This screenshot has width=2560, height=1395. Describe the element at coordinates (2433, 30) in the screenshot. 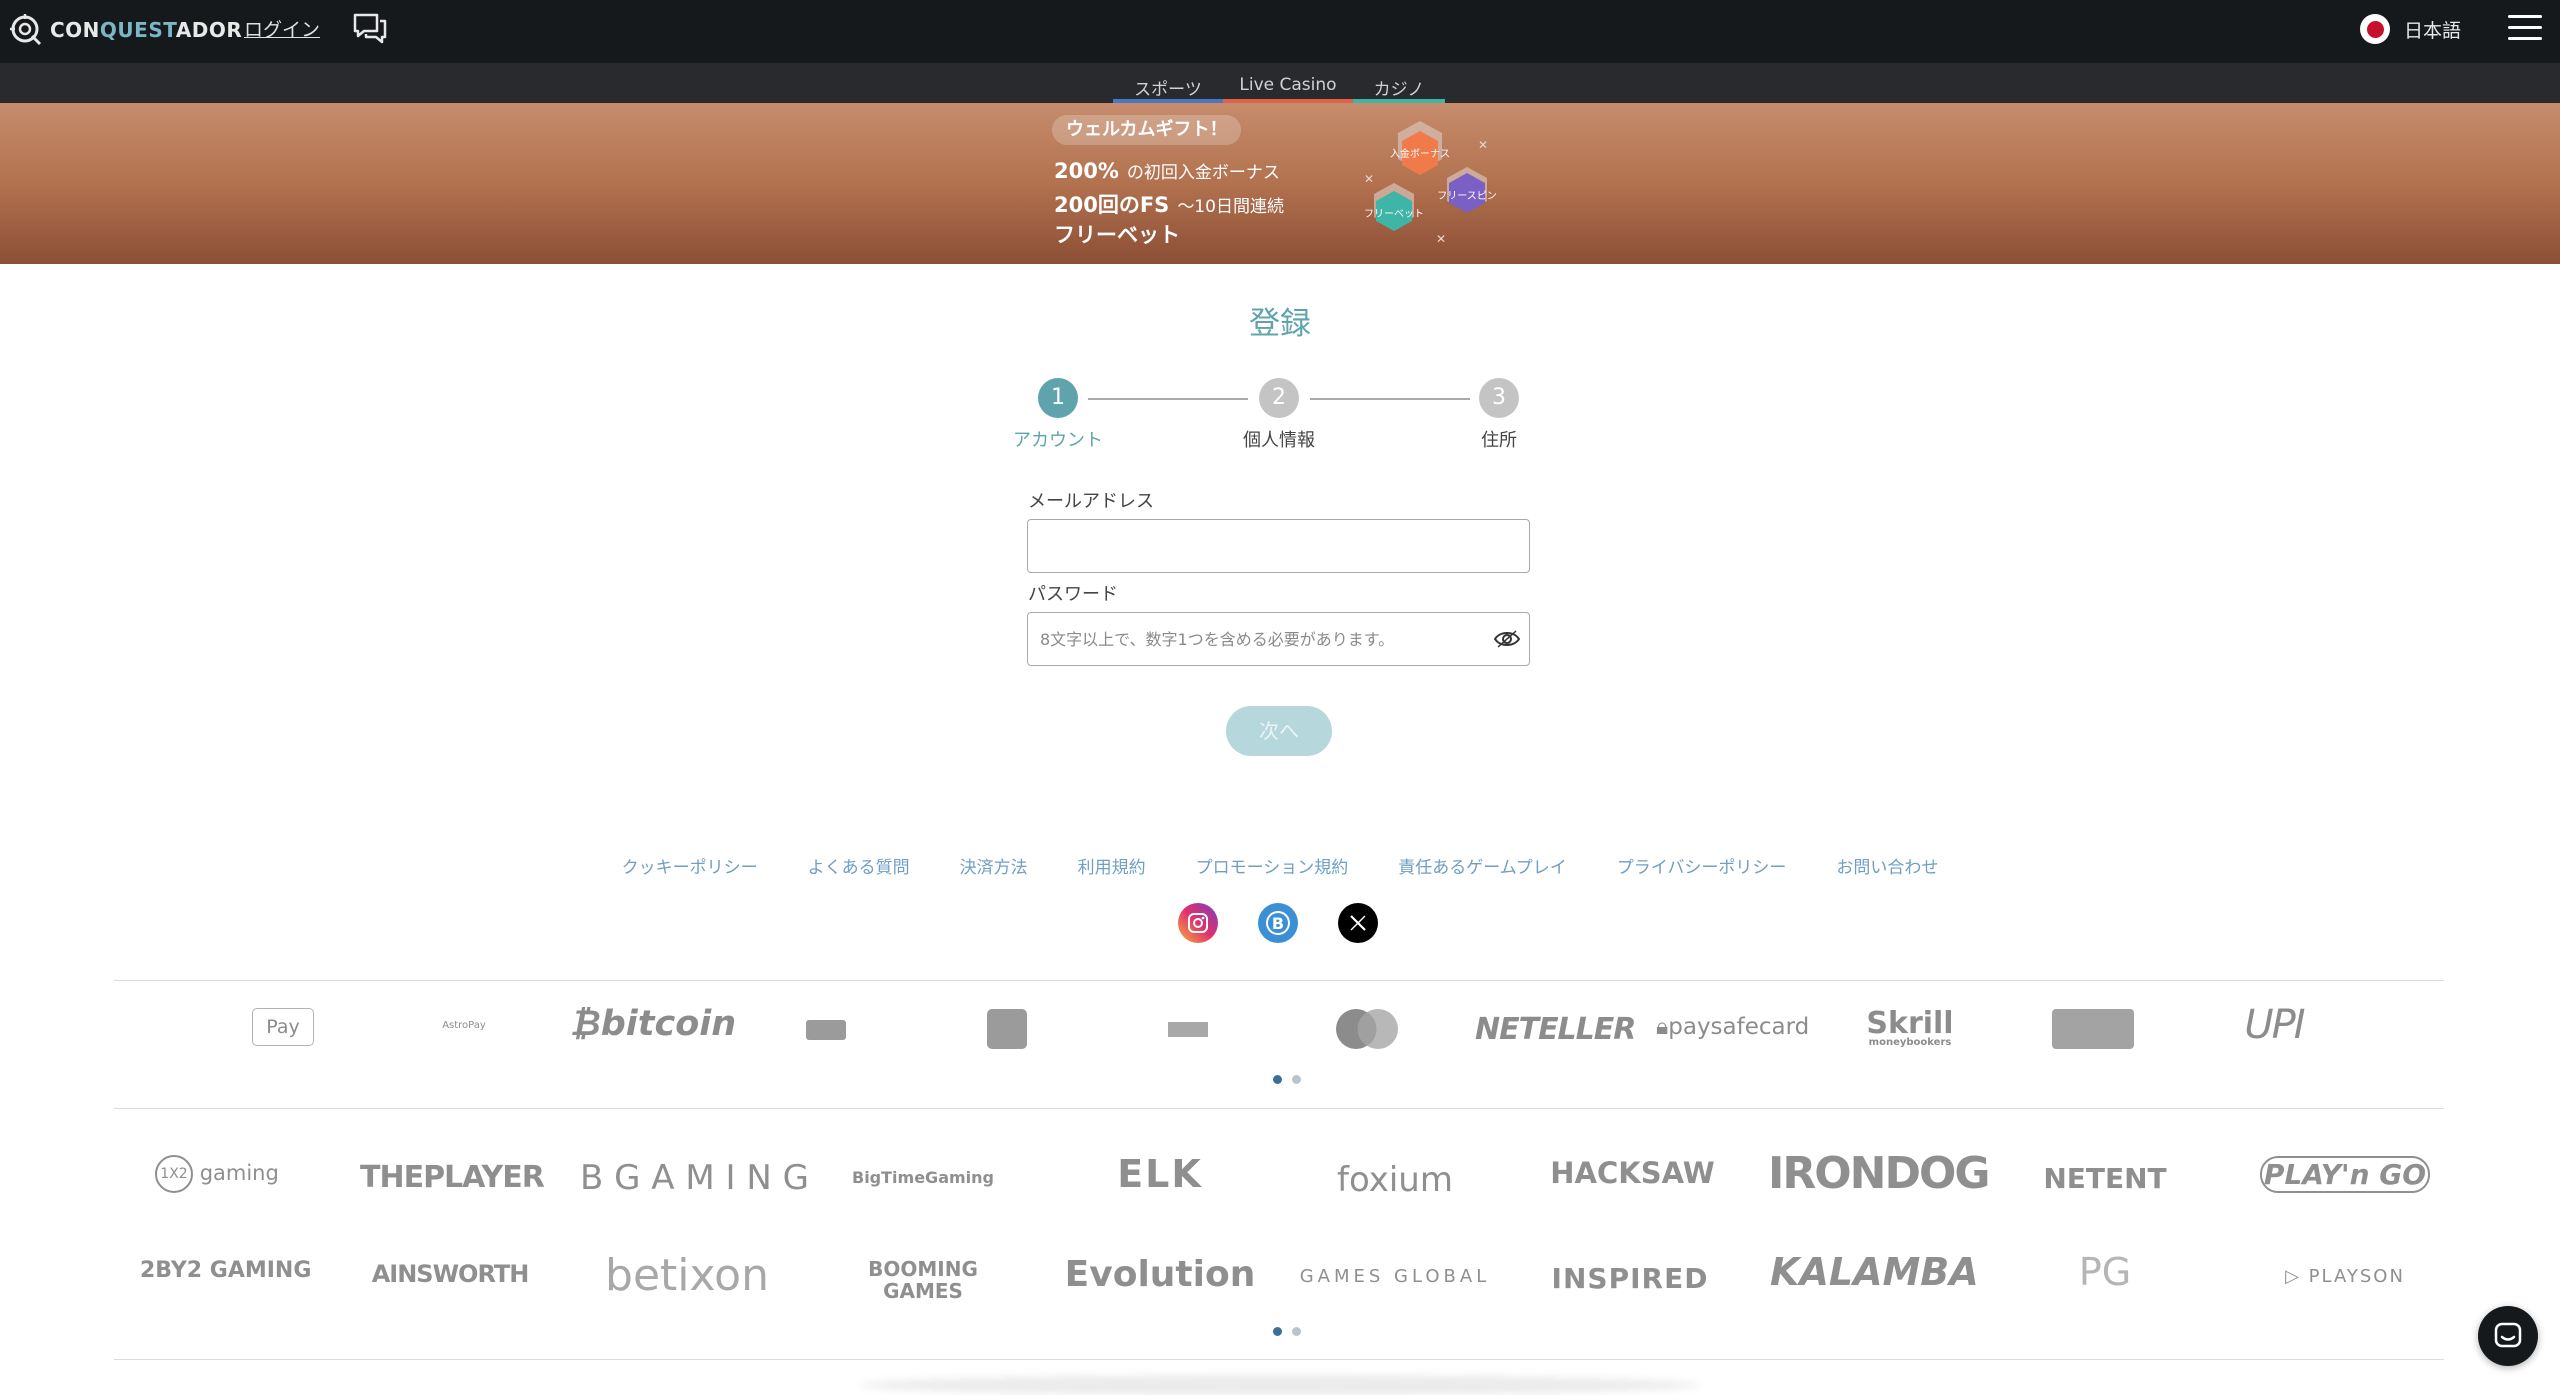

I see `language-label: 日本語` at that location.